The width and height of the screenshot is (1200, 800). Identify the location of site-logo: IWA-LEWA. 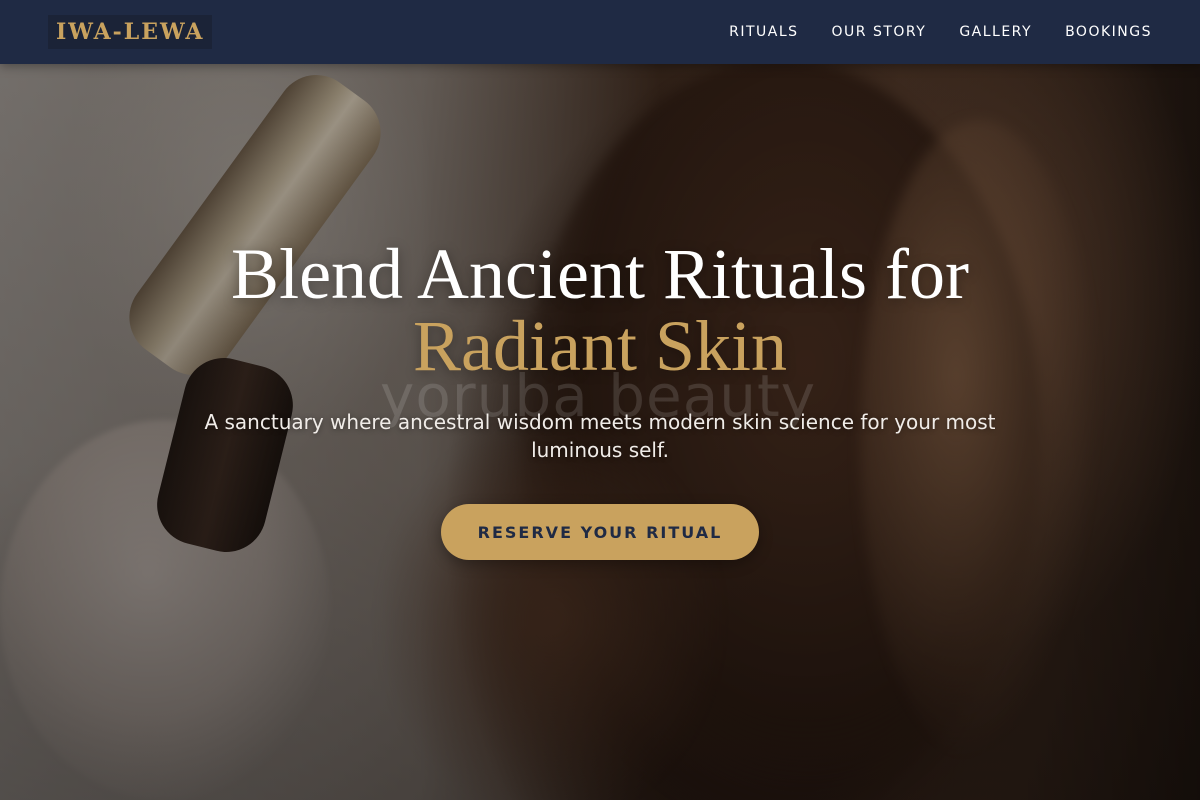
(130, 32).